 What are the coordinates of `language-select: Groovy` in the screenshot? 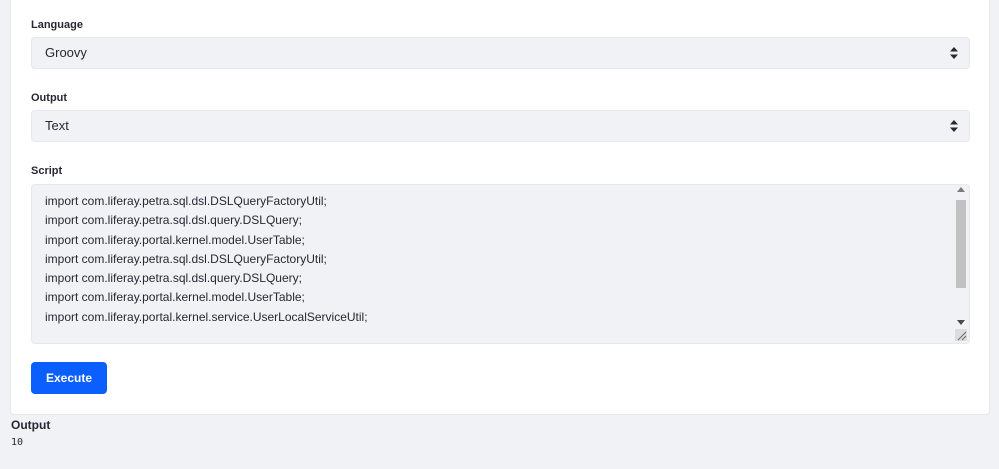 It's located at (500, 53).